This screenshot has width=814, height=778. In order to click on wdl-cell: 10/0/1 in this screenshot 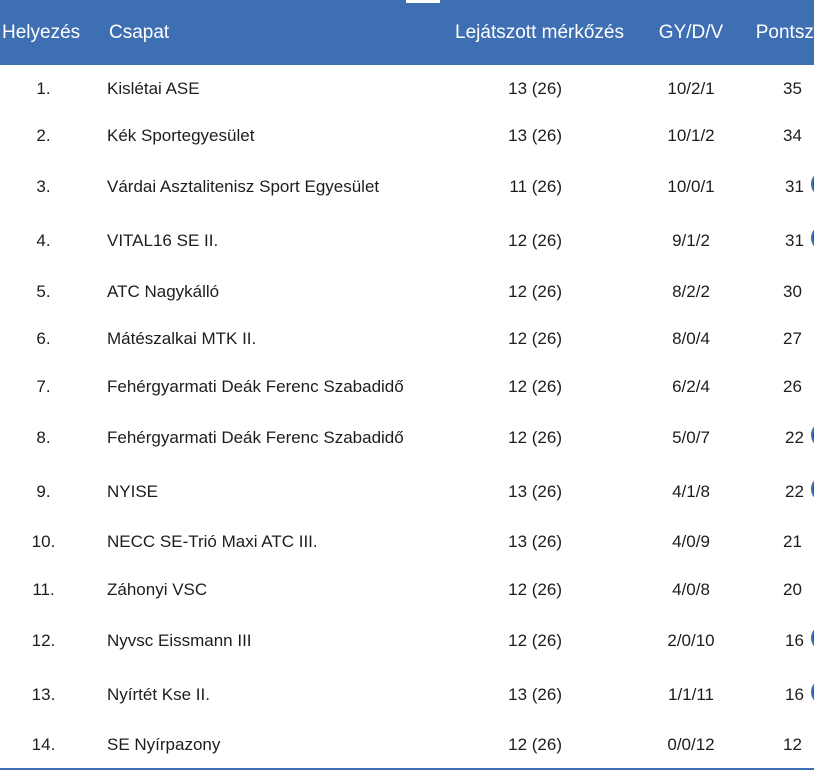, I will do `click(691, 186)`.